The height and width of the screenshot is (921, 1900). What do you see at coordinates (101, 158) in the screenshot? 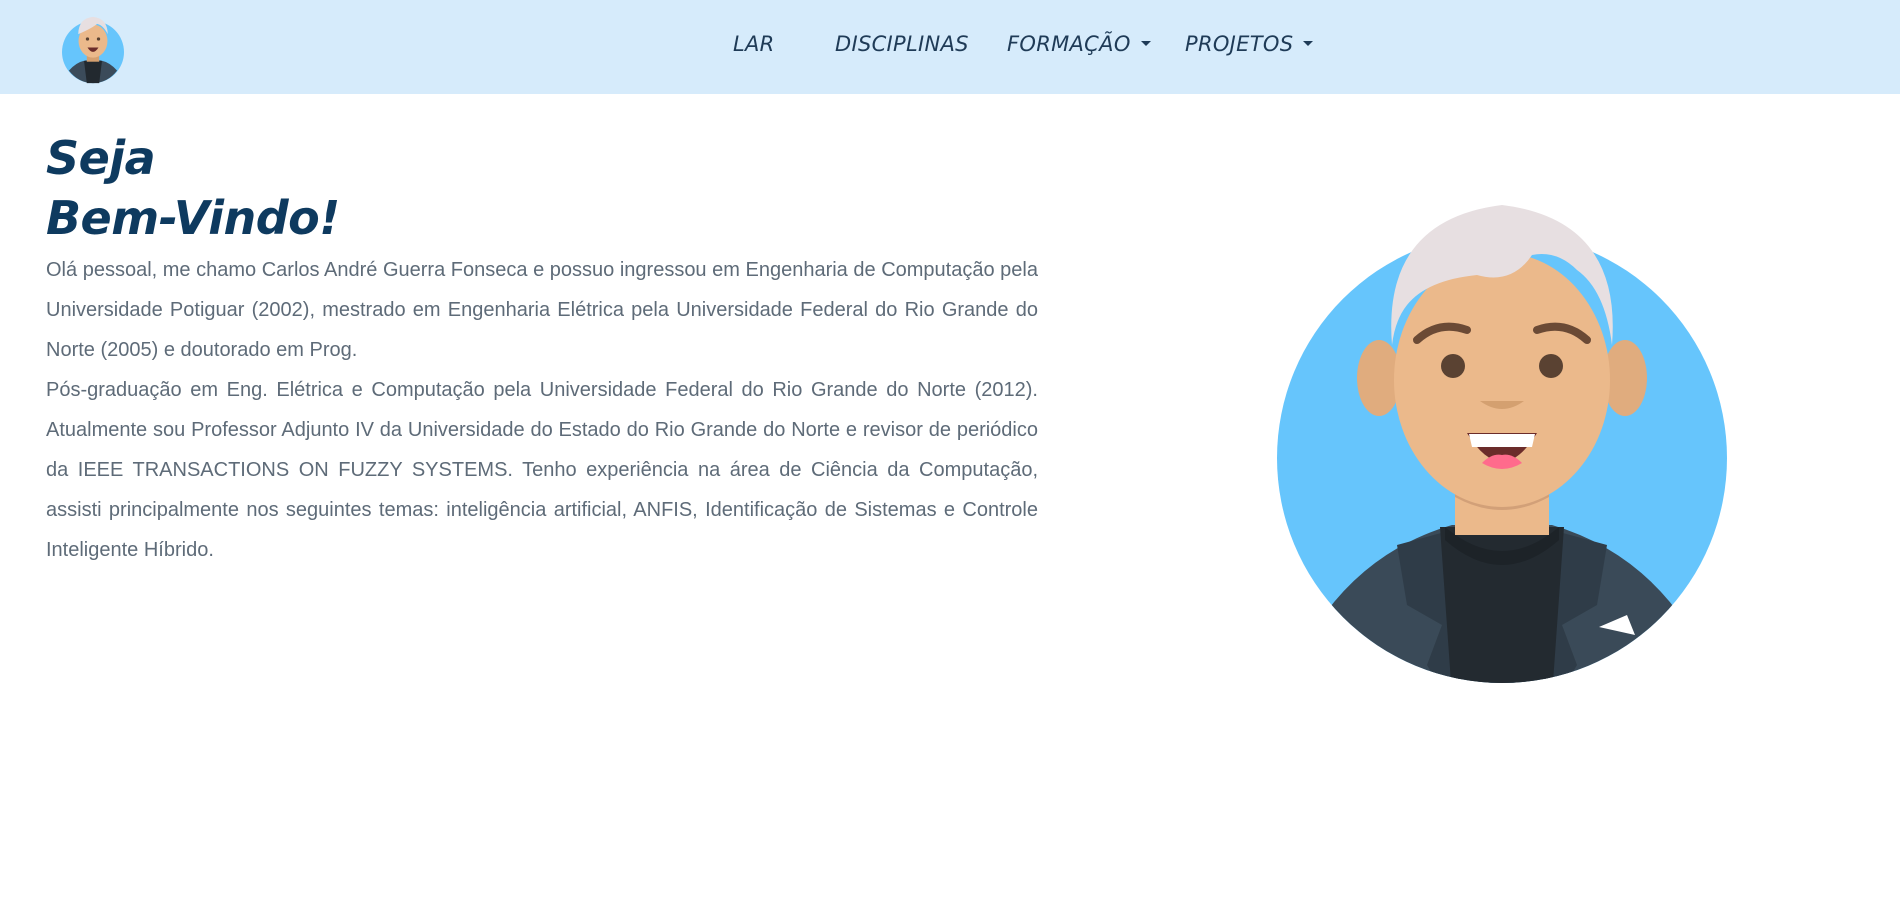
I see `title-line-1: Seja` at bounding box center [101, 158].